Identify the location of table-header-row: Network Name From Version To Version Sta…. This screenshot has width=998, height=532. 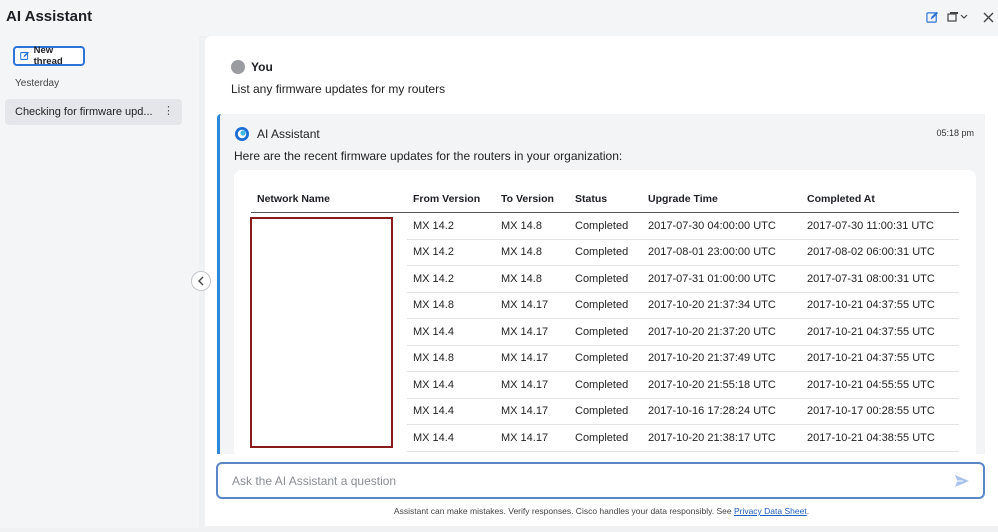
(605, 200).